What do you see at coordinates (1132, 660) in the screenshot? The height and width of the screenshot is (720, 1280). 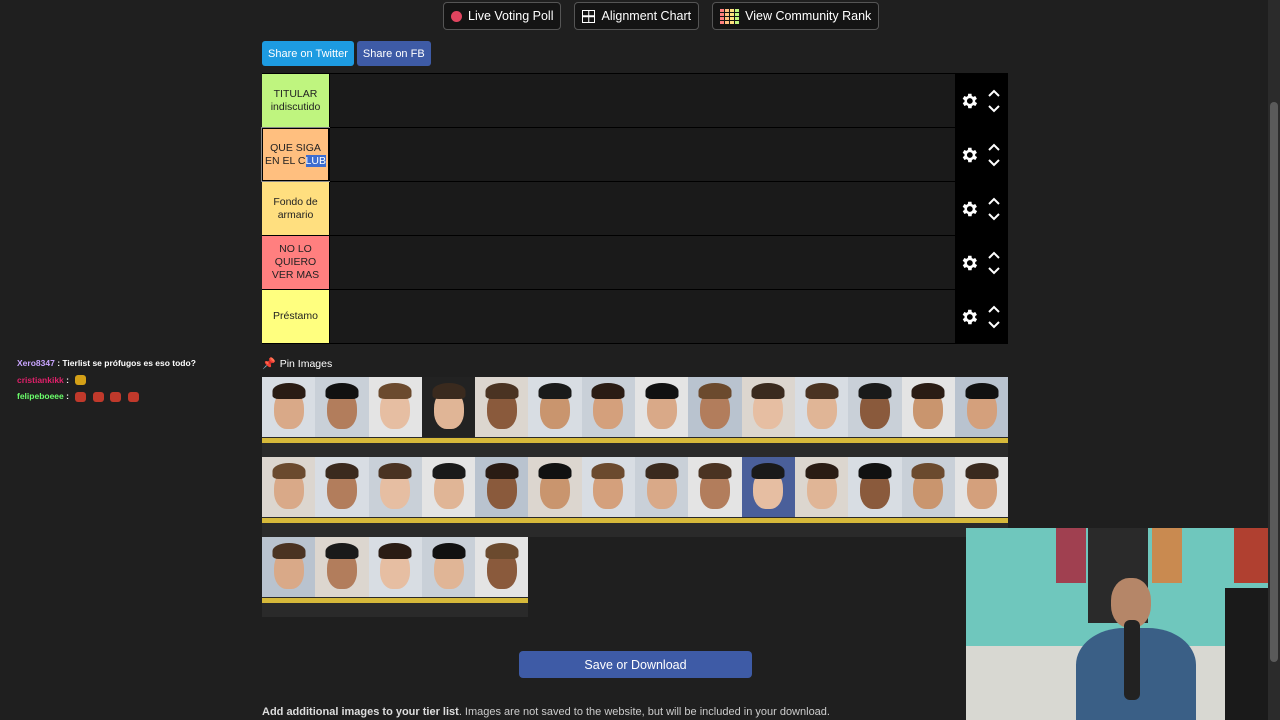 I see `microphone` at bounding box center [1132, 660].